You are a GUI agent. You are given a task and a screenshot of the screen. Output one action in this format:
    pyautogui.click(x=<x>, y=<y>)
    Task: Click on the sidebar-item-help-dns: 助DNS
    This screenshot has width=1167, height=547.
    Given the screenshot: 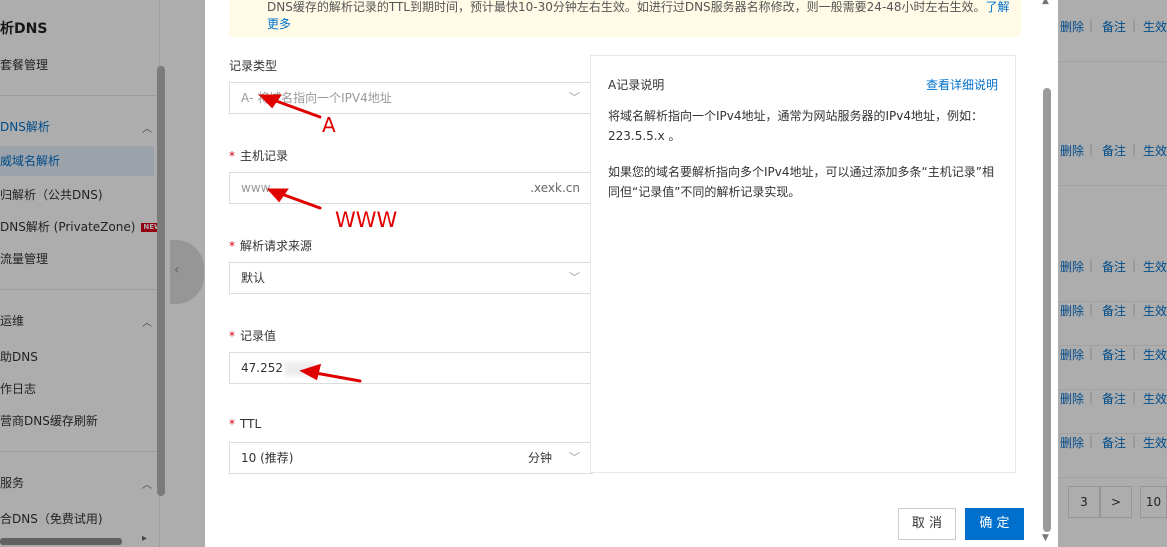 What is the action you would take?
    pyautogui.click(x=19, y=356)
    